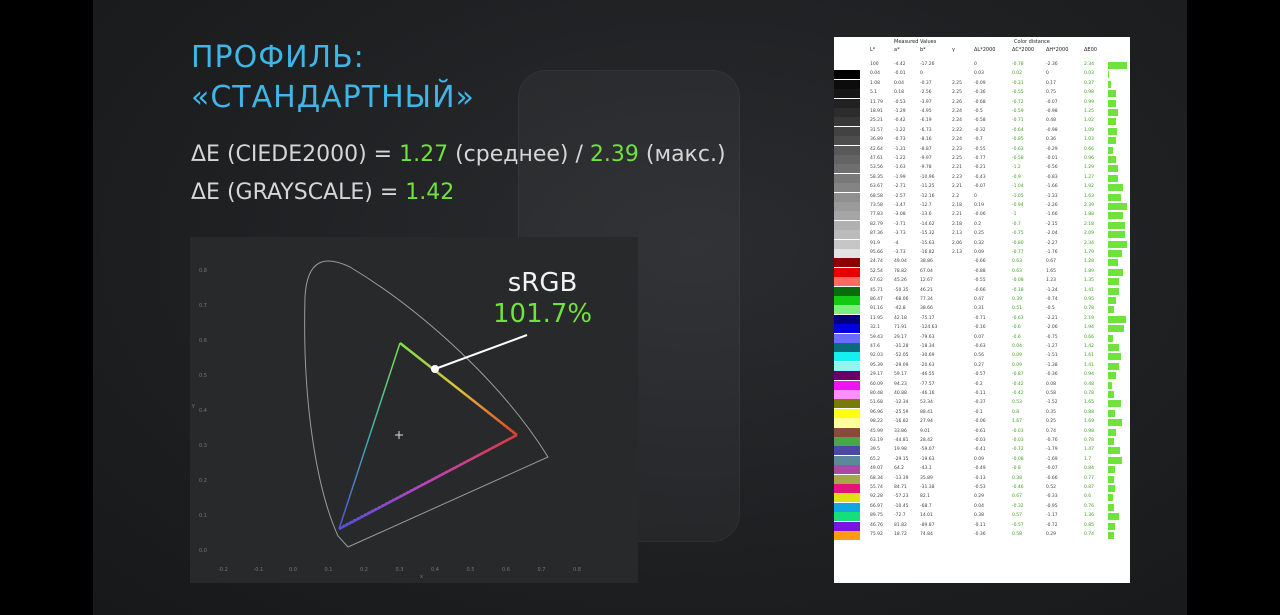 The height and width of the screenshot is (615, 1280). What do you see at coordinates (982, 197) in the screenshot?
I see `table-row: 68.58 -2.57 -12.16 2.2 0 -1.05 -1.33 1.63` at bounding box center [982, 197].